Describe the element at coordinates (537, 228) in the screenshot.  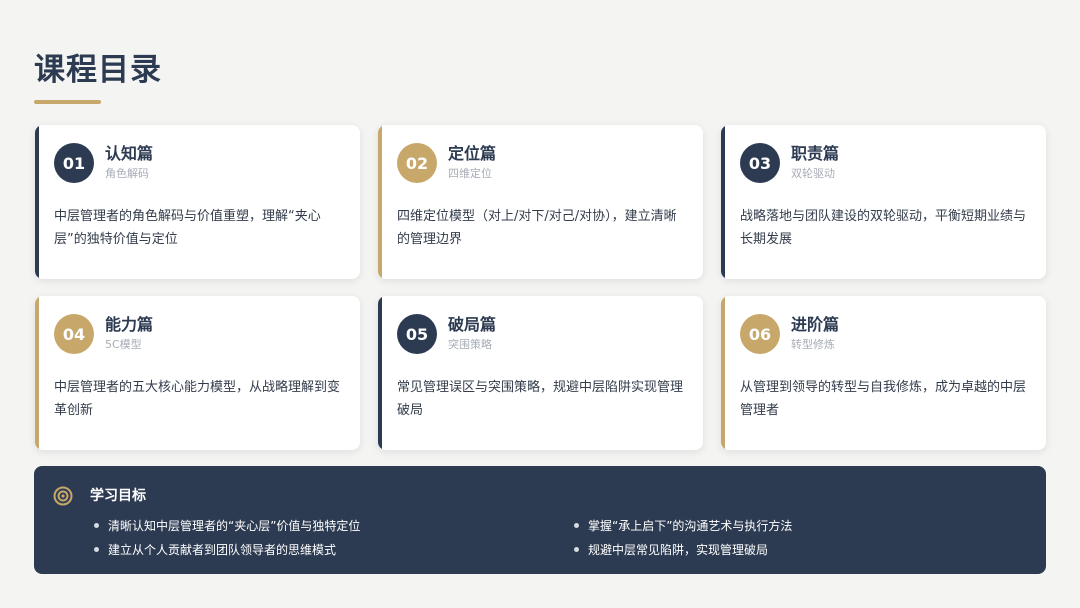
I see `card-description: 四维定位模型（对上/对下/对己/对协），建立清晰的管理边界` at that location.